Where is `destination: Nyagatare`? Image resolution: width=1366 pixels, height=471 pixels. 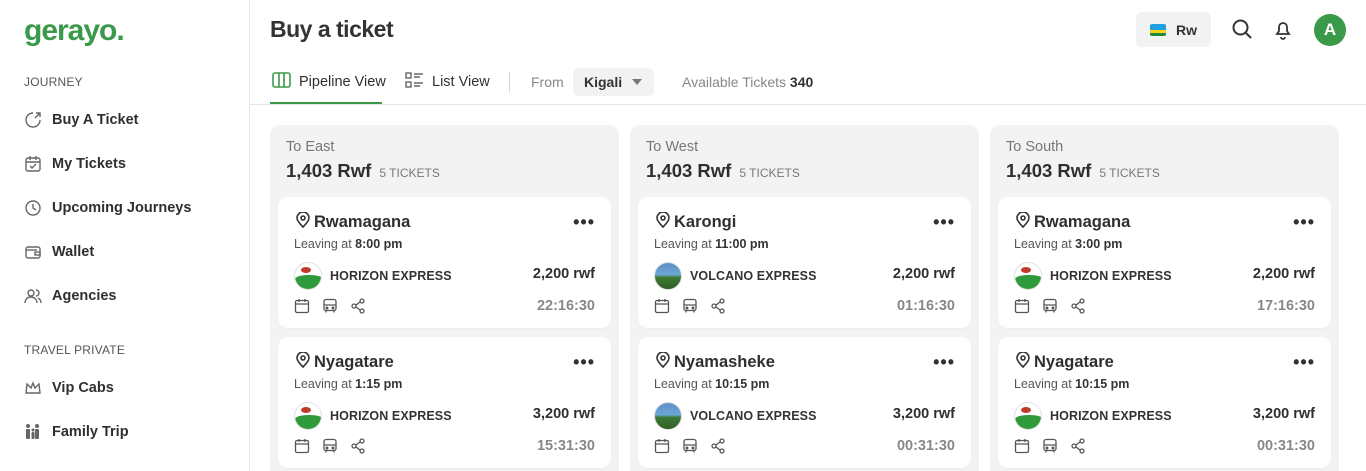 destination: Nyagatare is located at coordinates (345, 362).